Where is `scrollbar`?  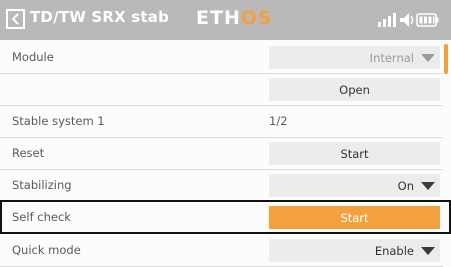
scrollbar is located at coordinates (446, 59).